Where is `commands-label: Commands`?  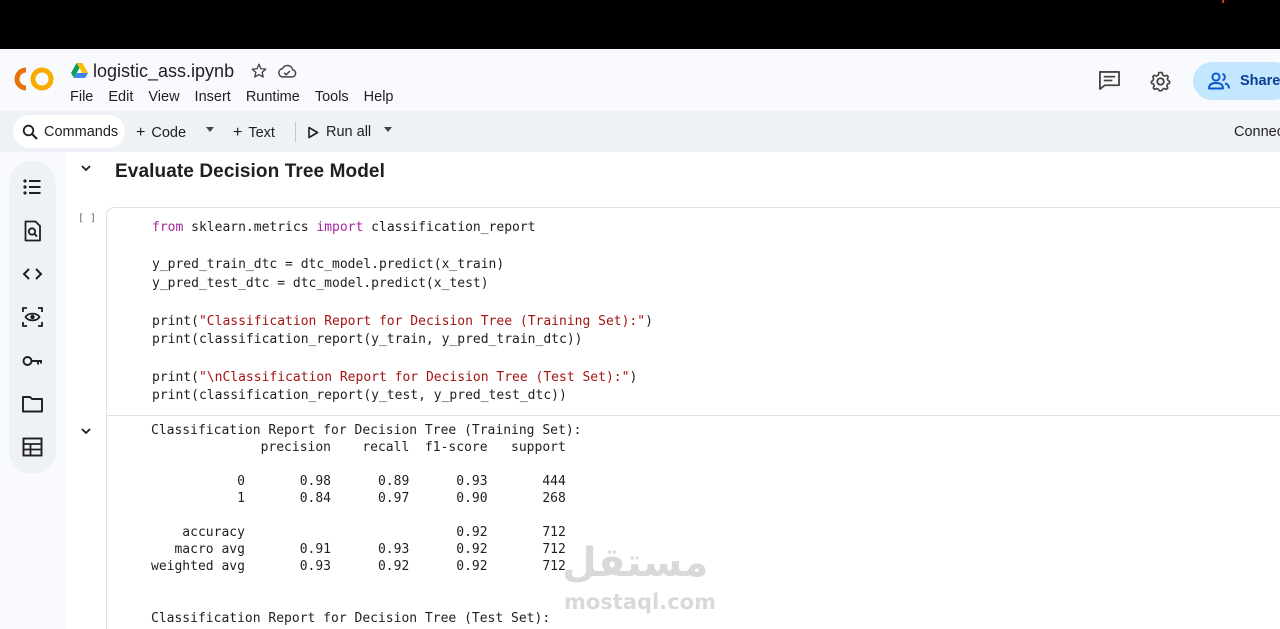
commands-label: Commands is located at coordinates (81, 131).